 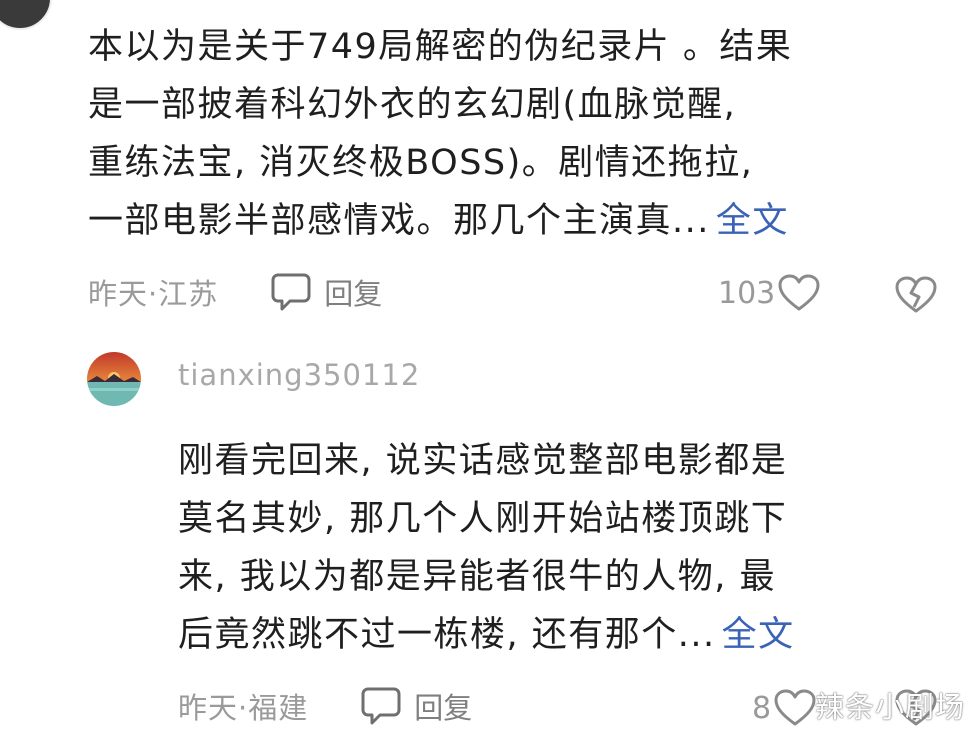 I want to click on comment-2-reply-button: 回复, so click(x=416, y=706).